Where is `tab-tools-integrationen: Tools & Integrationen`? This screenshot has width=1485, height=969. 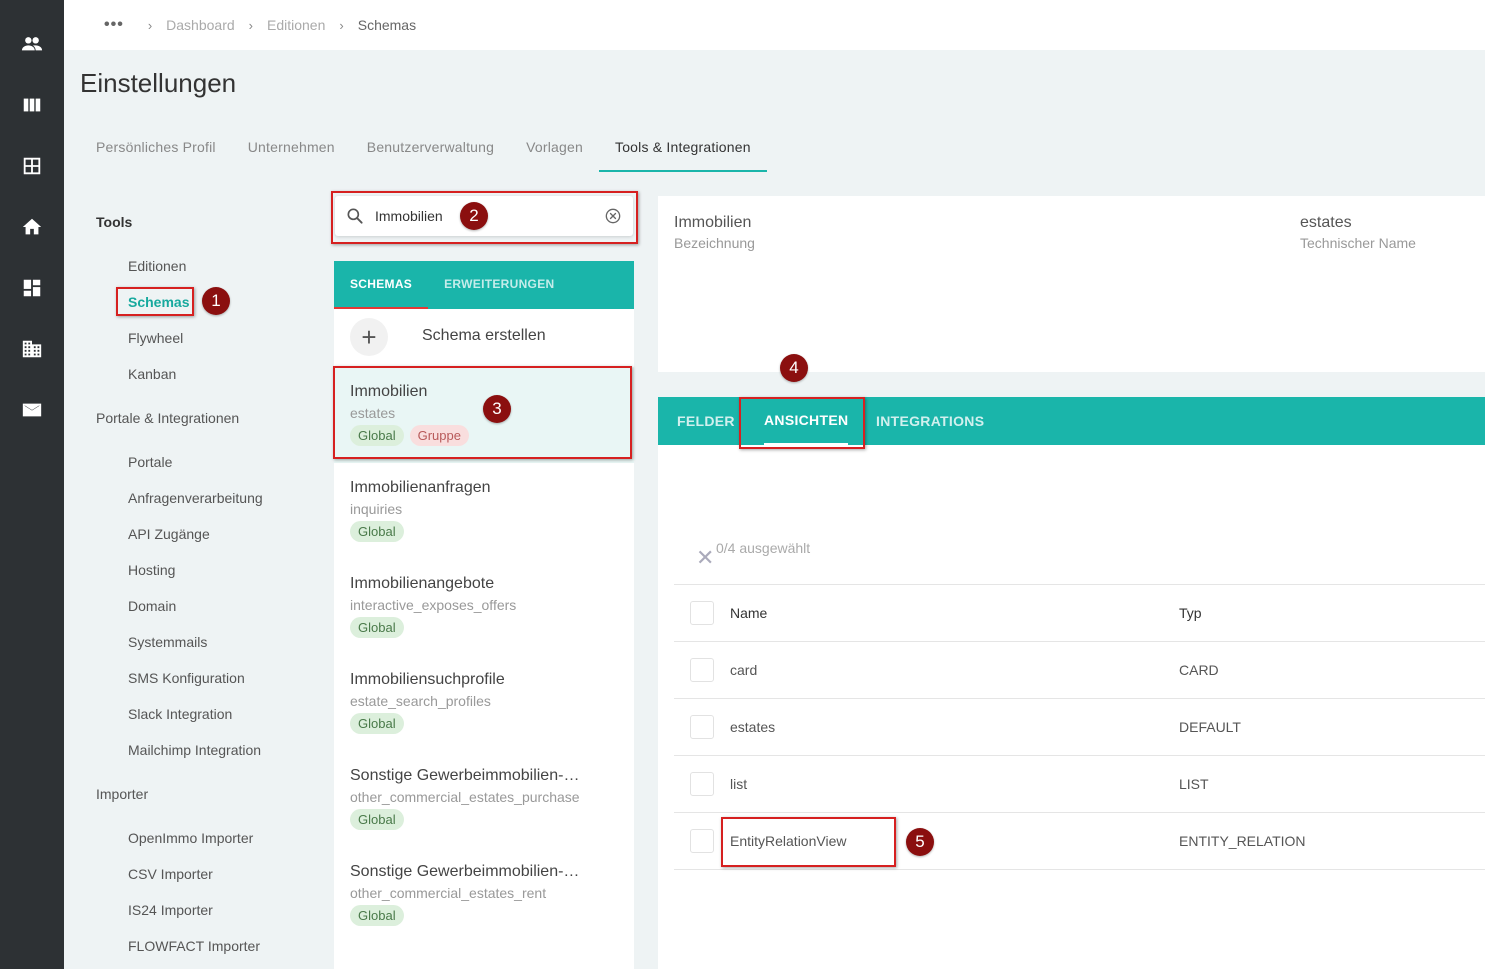 tab-tools-integrationen: Tools & Integrationen is located at coordinates (683, 148).